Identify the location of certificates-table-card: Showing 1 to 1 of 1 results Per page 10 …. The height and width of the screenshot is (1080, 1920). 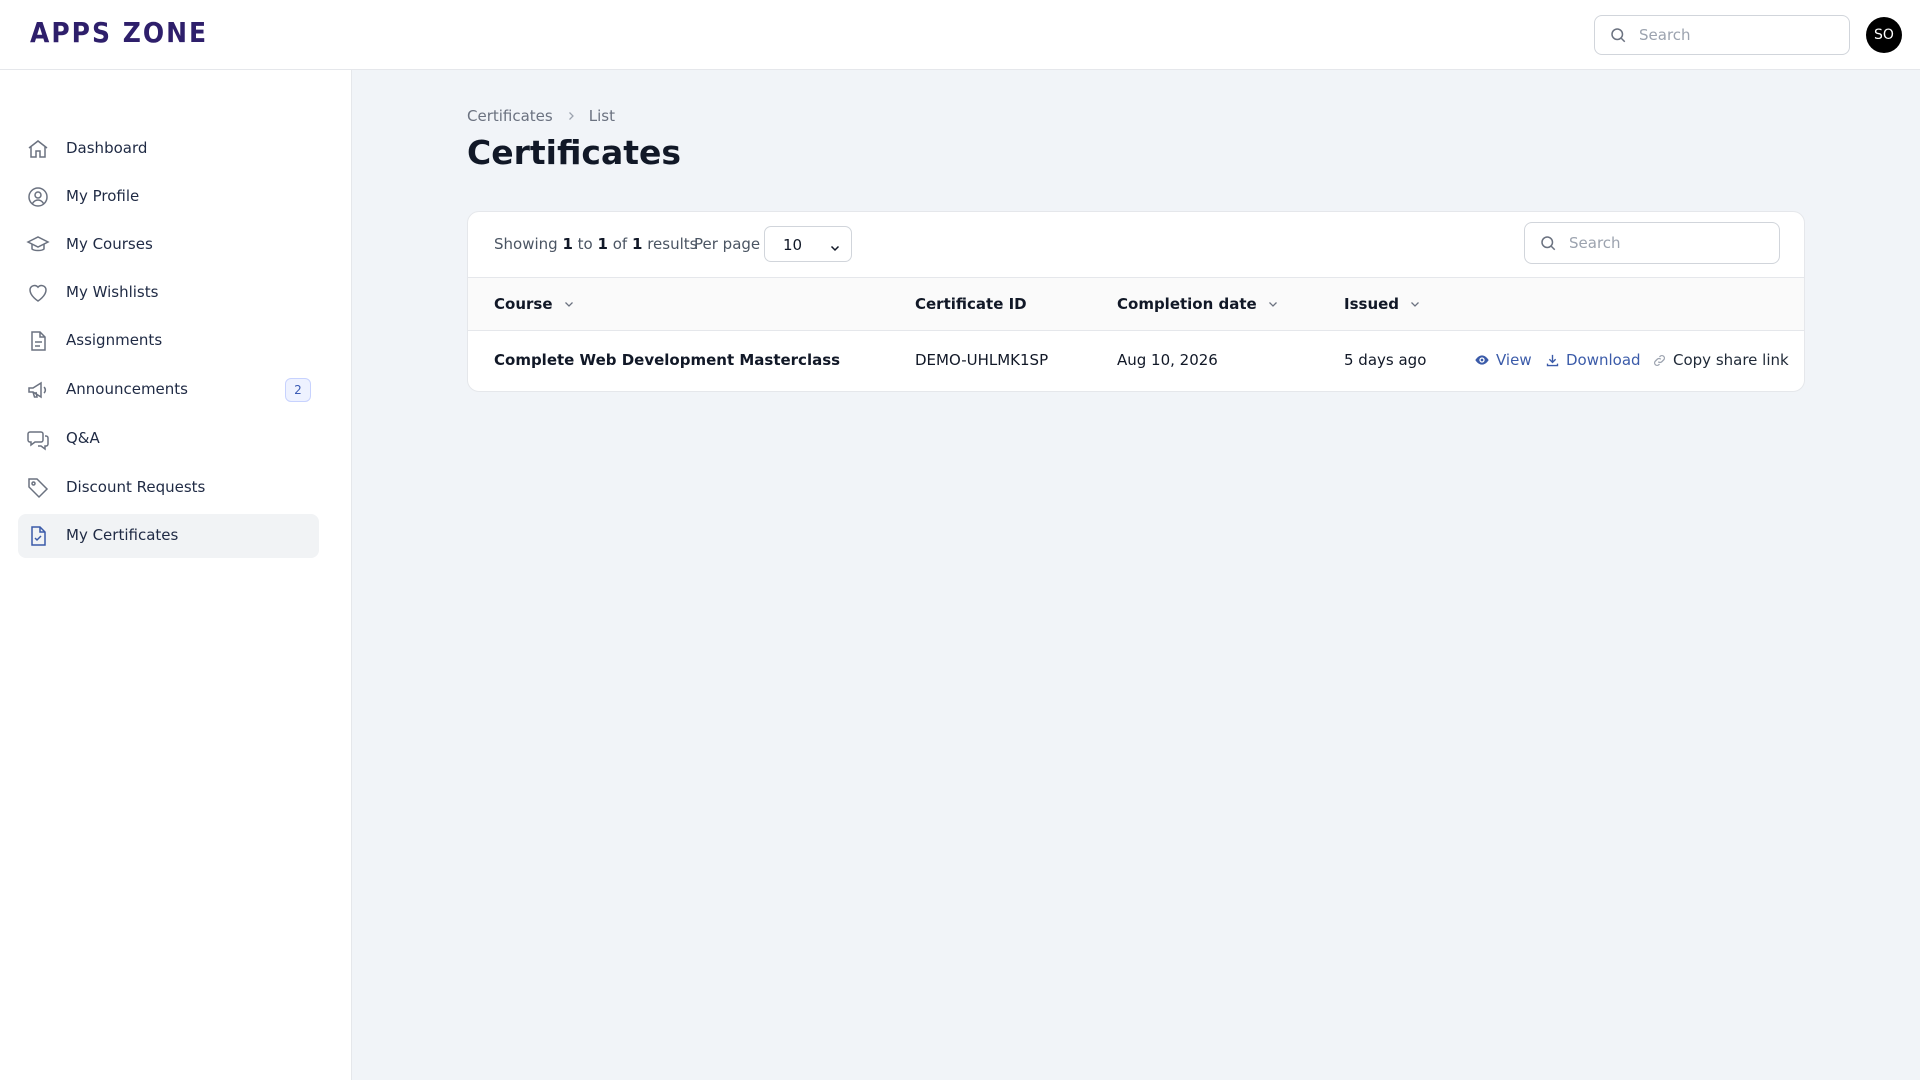
(1136, 301).